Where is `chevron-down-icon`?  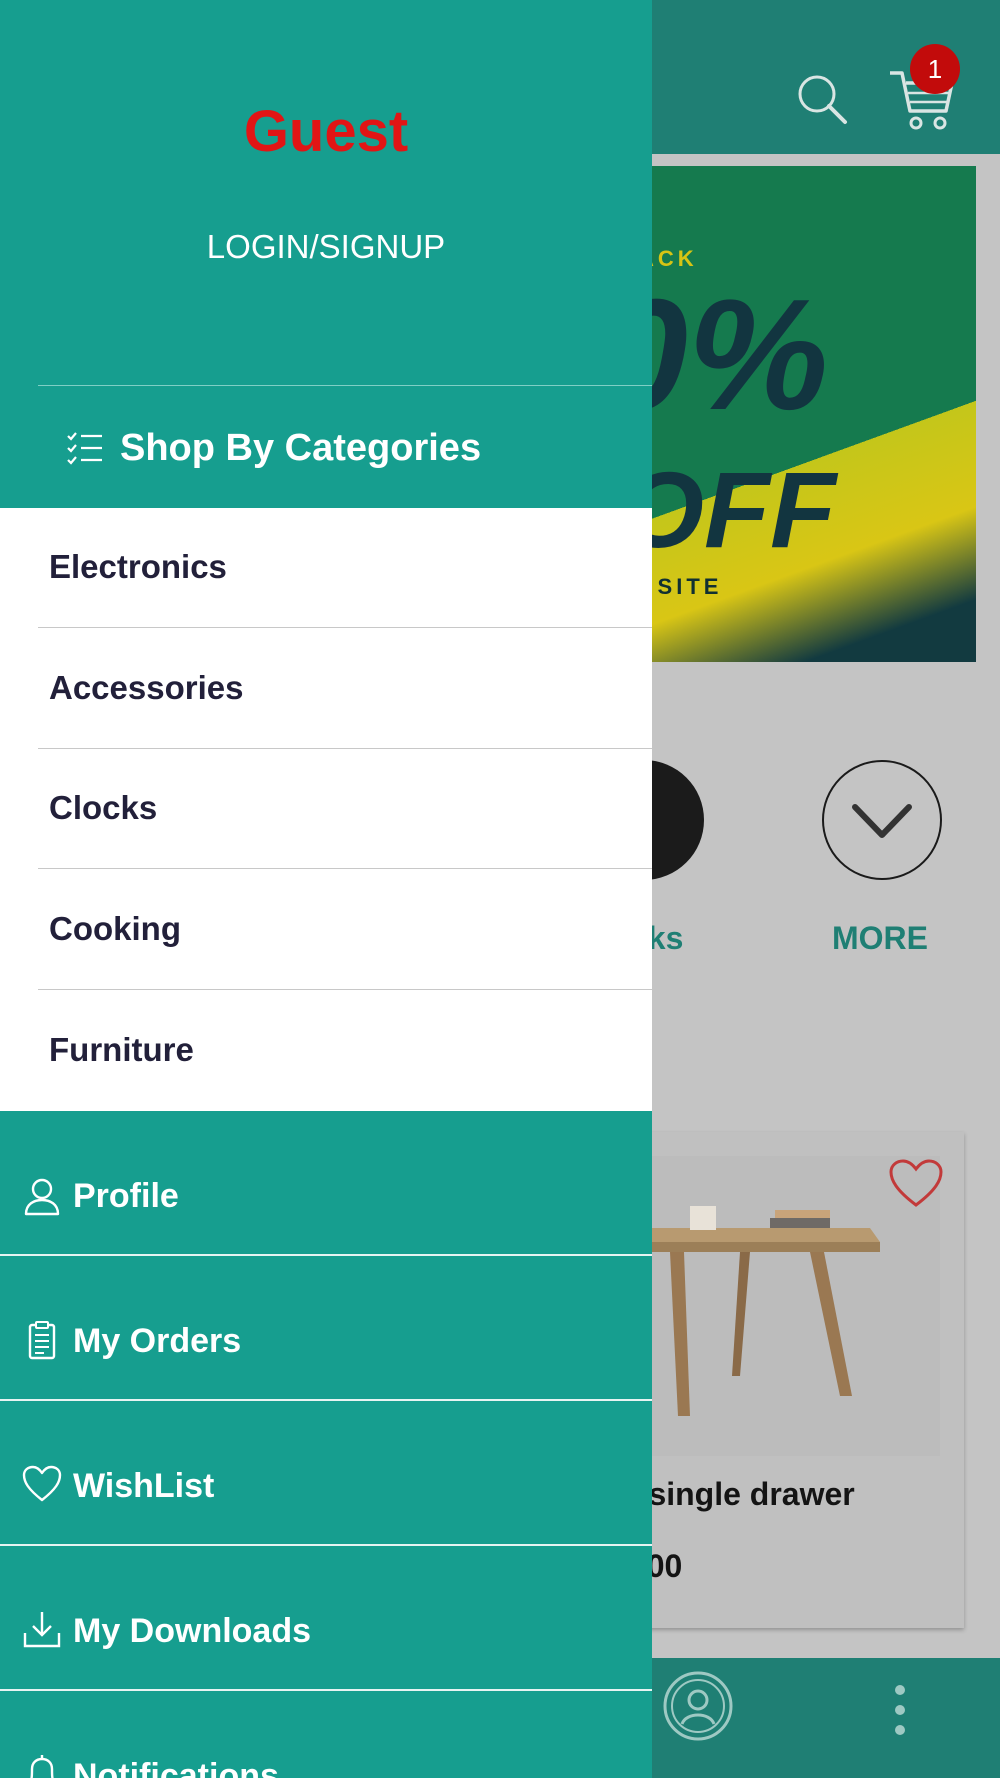
chevron-down-icon is located at coordinates (882, 821).